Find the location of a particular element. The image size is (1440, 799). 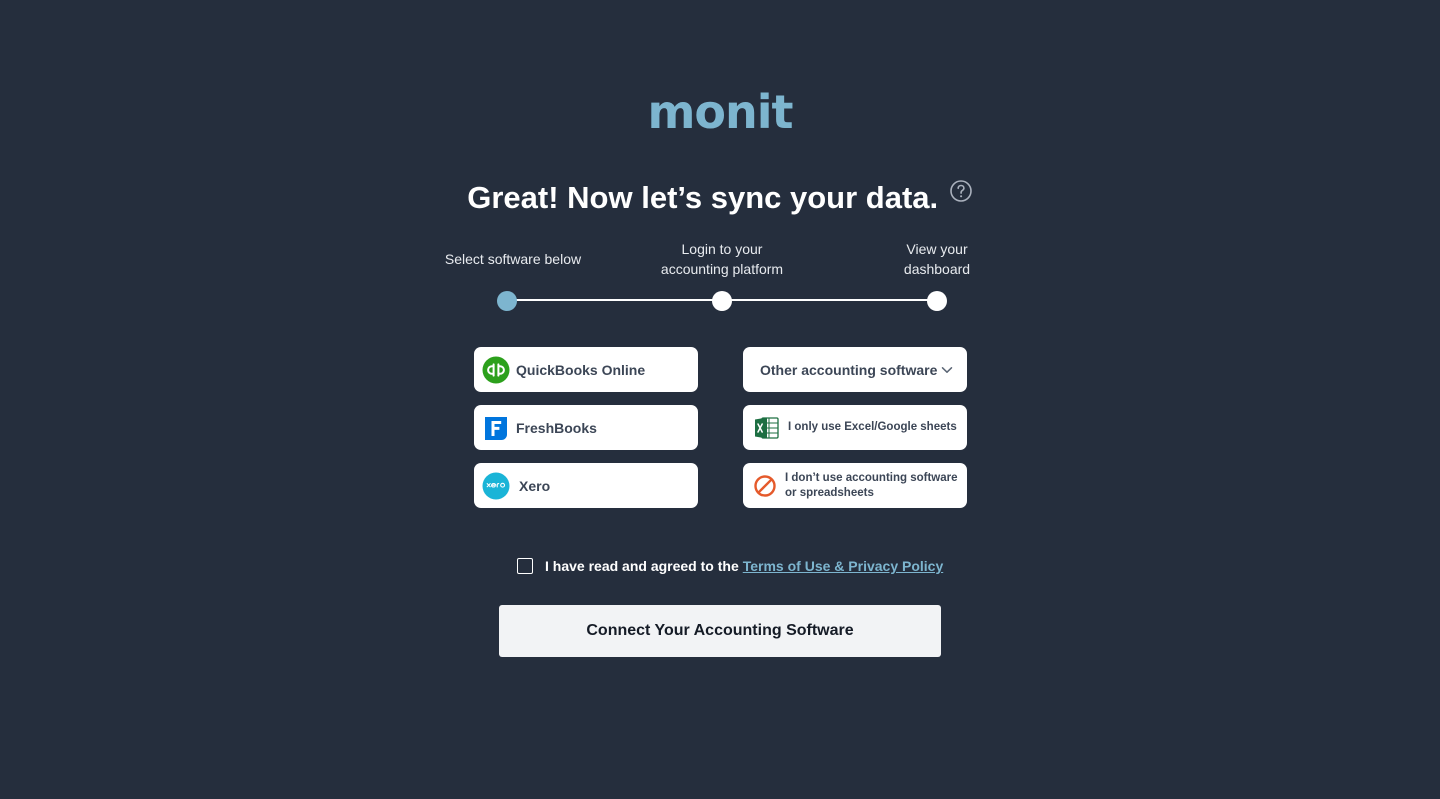

step-3-label-line1: View your is located at coordinates (937, 249).